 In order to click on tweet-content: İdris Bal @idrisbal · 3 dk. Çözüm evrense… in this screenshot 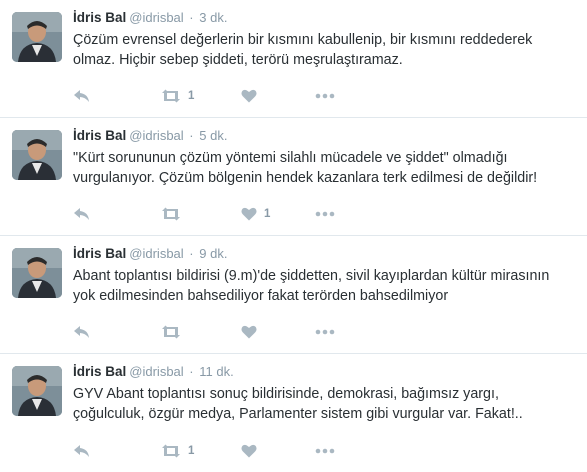, I will do `click(324, 39)`.